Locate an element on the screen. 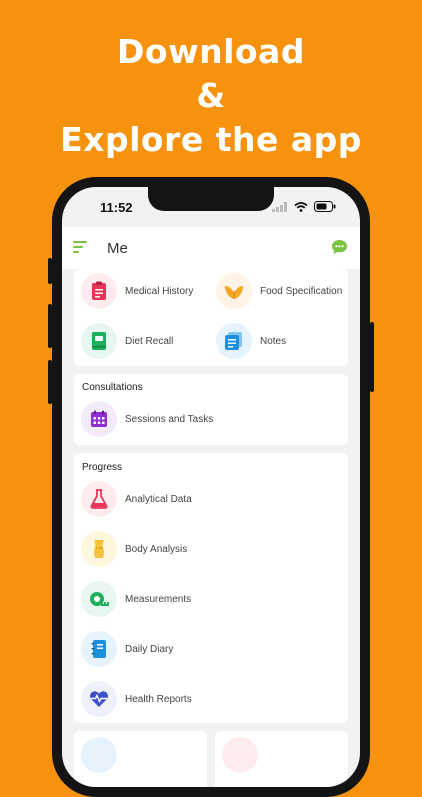 This screenshot has width=422, height=797. tape-measure-icon is located at coordinates (99, 599).